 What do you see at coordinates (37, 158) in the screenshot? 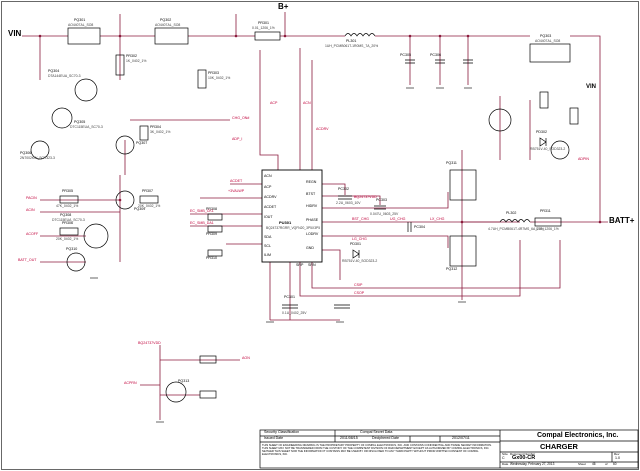
I see `comp-val: 2N7002KW_SOT323-3` at bounding box center [37, 158].